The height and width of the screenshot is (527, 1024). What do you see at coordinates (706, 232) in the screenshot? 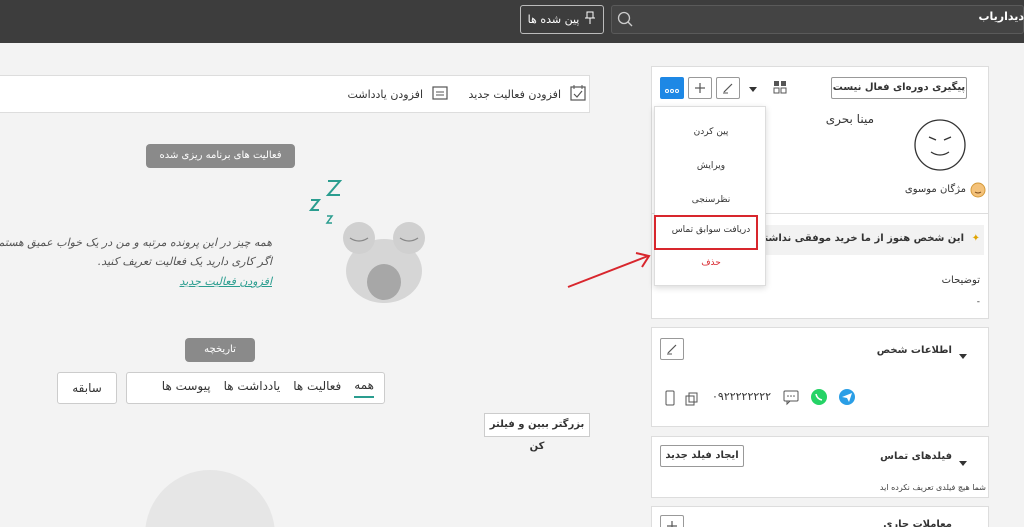
I see `annotation-highlight-box` at bounding box center [706, 232].